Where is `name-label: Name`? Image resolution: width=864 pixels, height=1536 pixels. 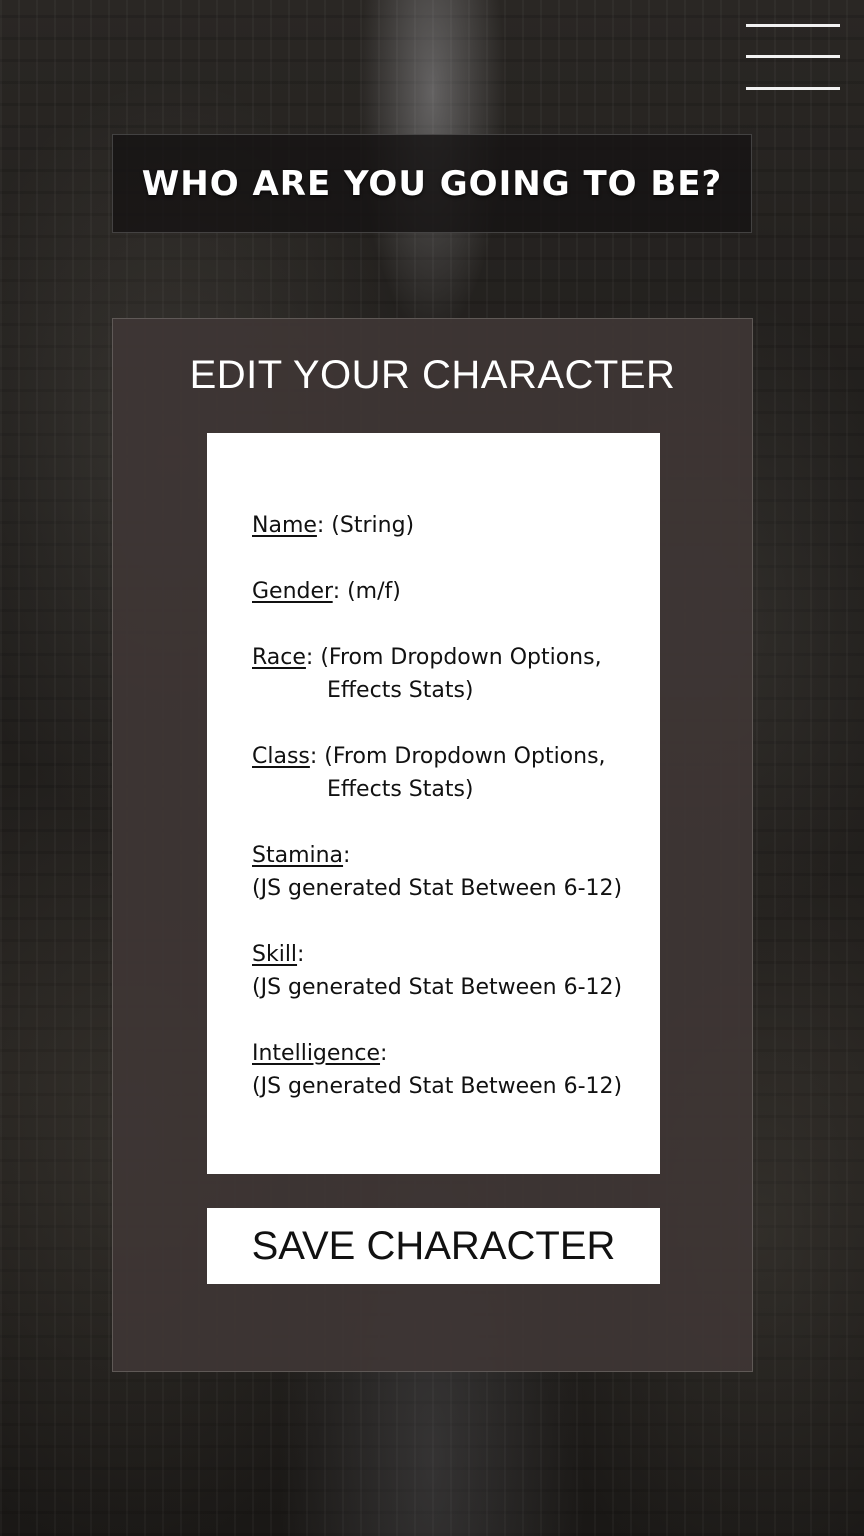
name-label: Name is located at coordinates (284, 525).